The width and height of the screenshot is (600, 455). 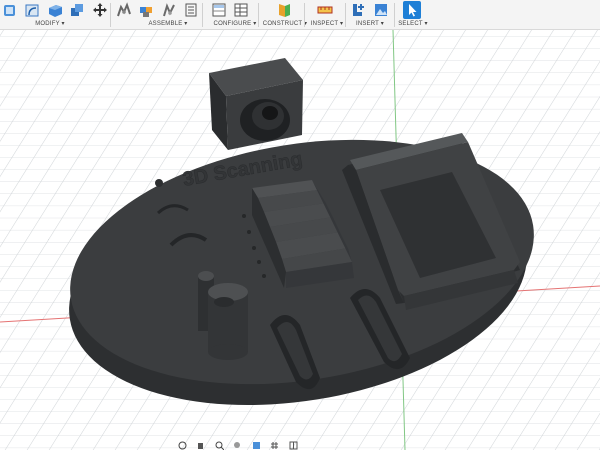 I want to click on press-pull-icon, so click(x=10, y=10).